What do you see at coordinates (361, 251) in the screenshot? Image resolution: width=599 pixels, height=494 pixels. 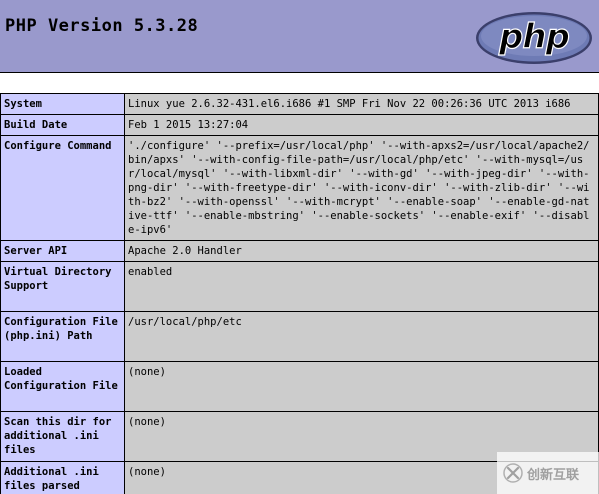 I see `row-value: Apache 2.0 Handler` at bounding box center [361, 251].